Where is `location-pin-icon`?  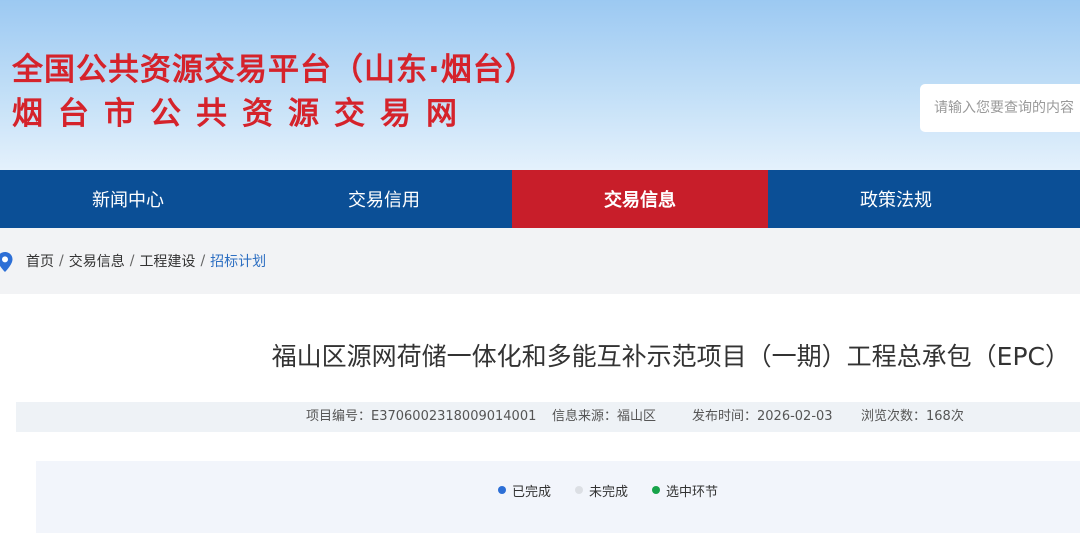 location-pin-icon is located at coordinates (6, 262).